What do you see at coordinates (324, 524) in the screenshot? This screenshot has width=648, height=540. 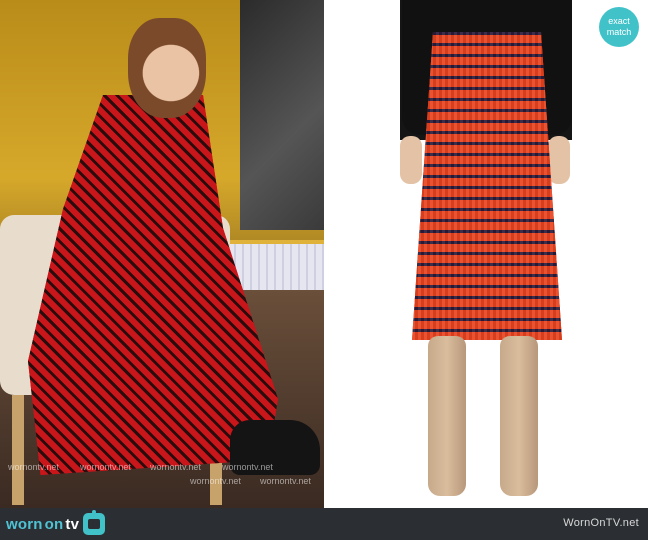 I see `footer-bar: worn on tv WornOnTV.net` at bounding box center [324, 524].